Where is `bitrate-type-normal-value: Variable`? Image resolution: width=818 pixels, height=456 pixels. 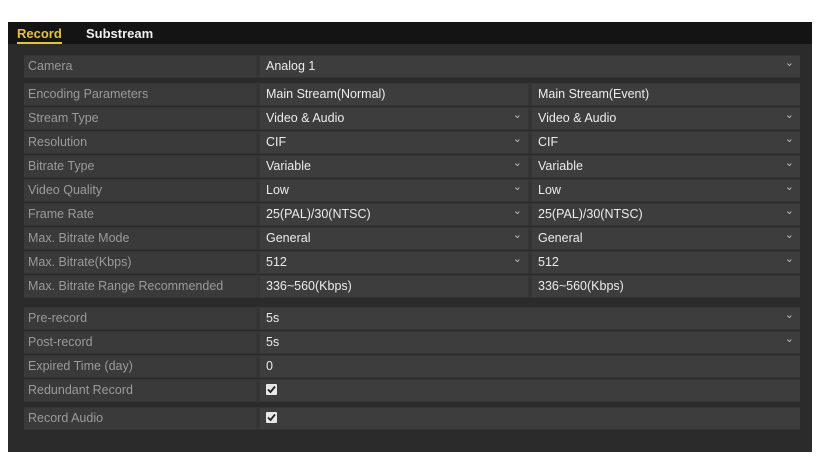 bitrate-type-normal-value: Variable is located at coordinates (288, 166).